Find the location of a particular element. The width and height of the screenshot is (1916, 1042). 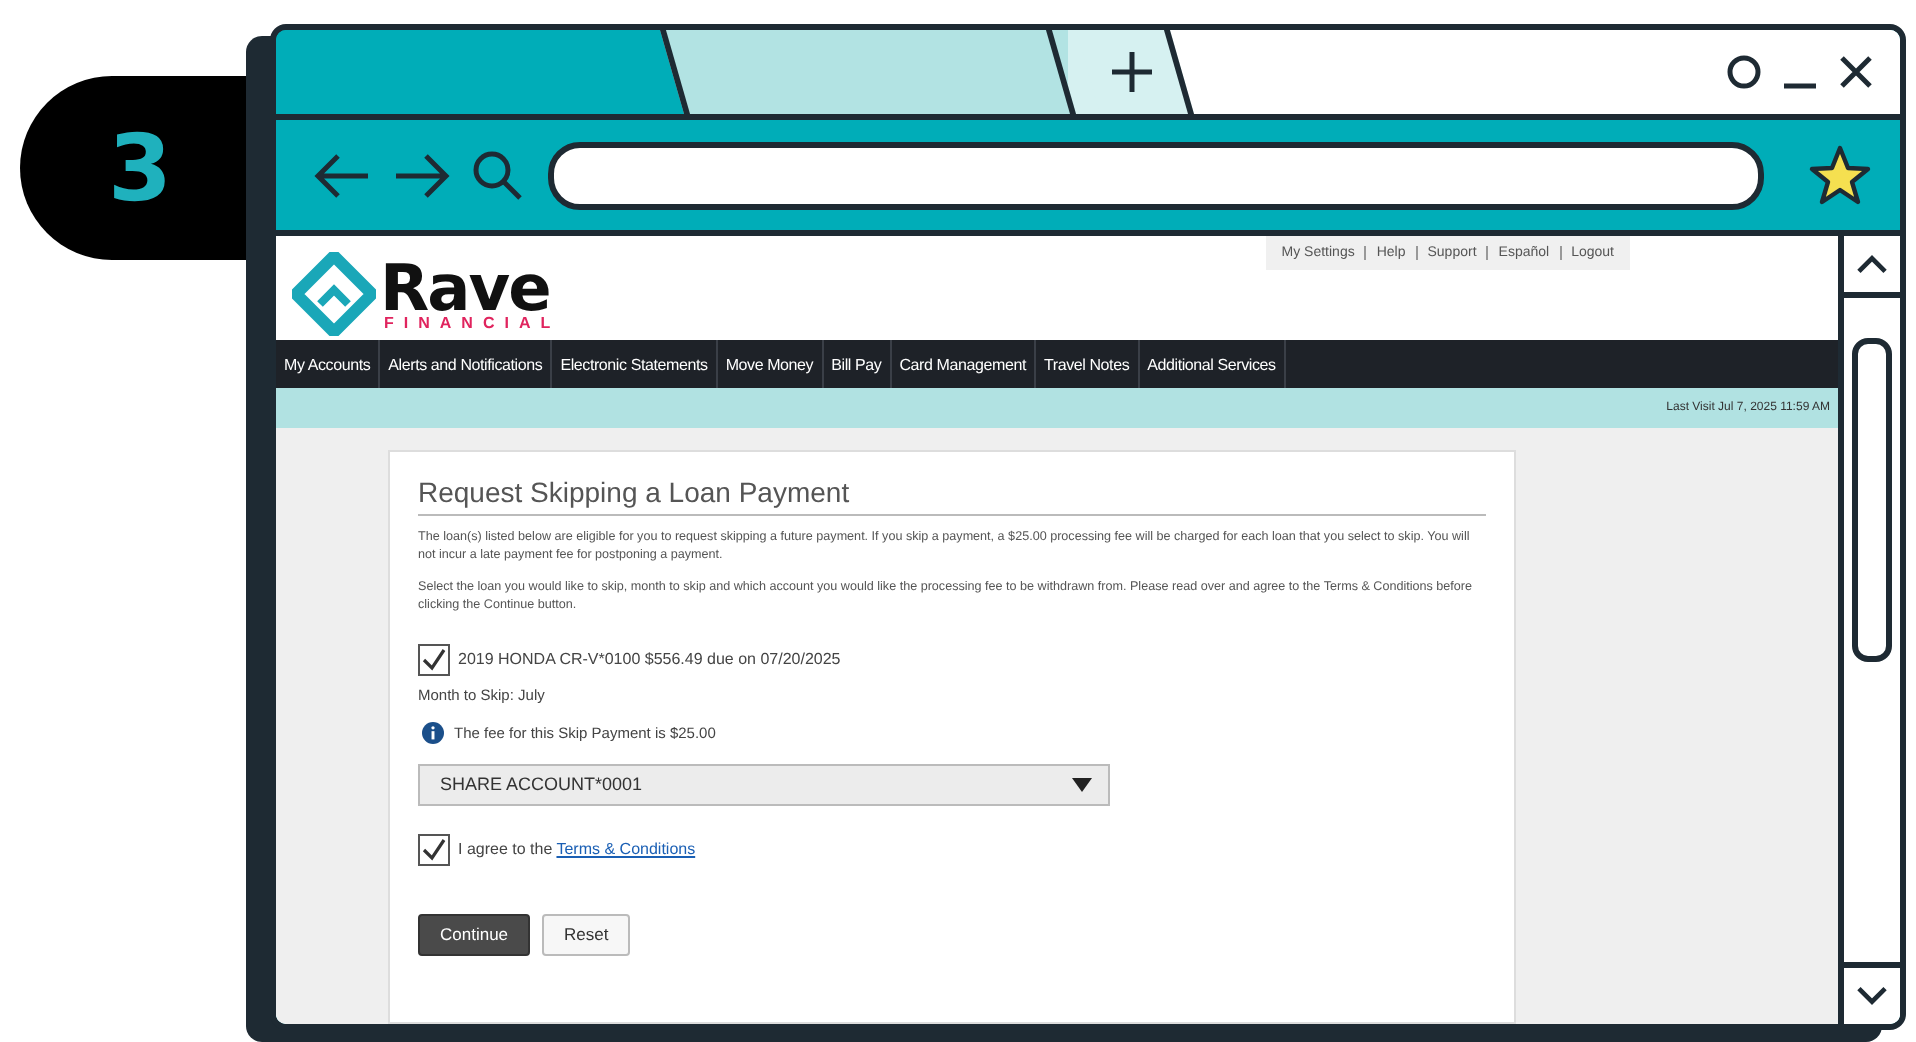

continue-button: Continue is located at coordinates (474, 934).